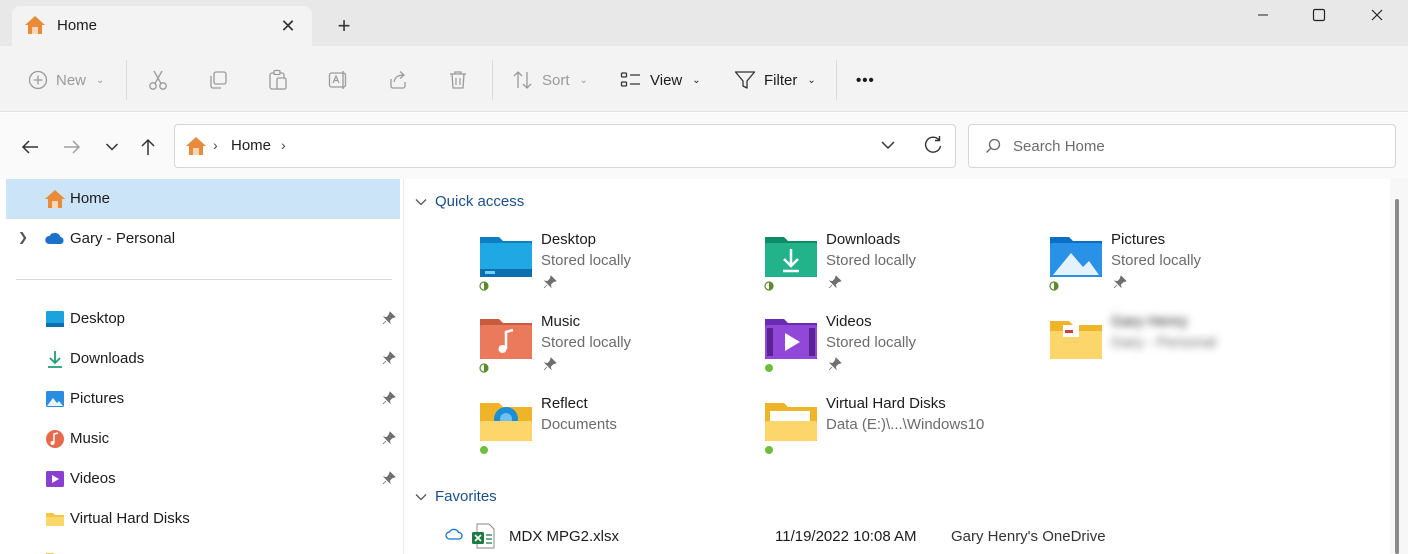 The image size is (1408, 554). What do you see at coordinates (203, 546) in the screenshot?
I see `sidebar-item-partial` at bounding box center [203, 546].